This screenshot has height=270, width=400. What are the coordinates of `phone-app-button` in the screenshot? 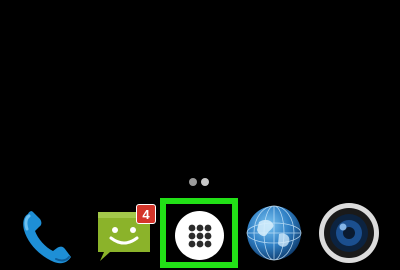 It's located at (48, 235).